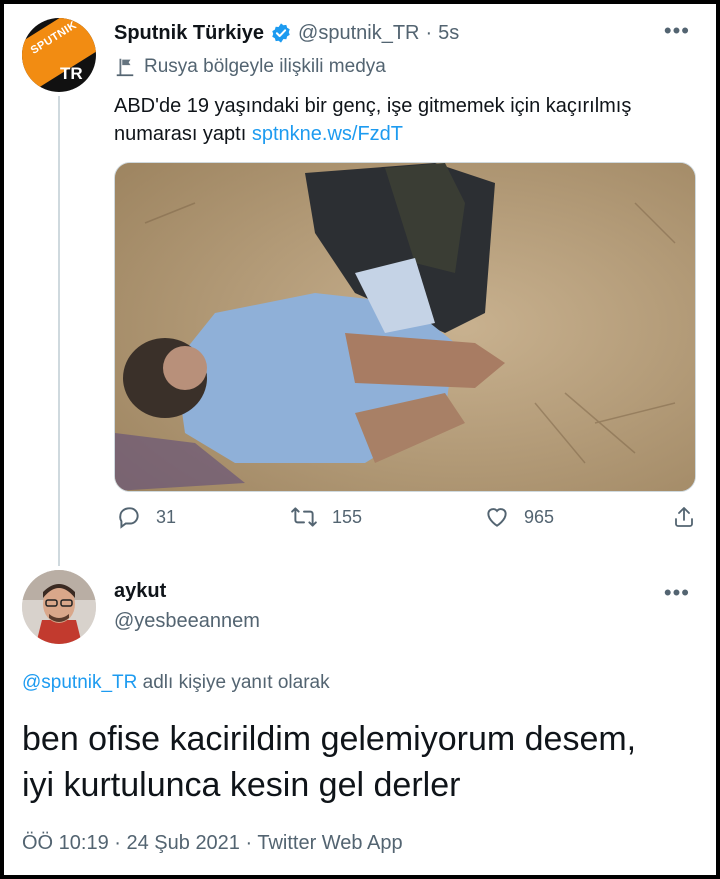 The height and width of the screenshot is (879, 720). Describe the element at coordinates (327, 134) in the screenshot. I see `tweet-link: sptnkne.ws/FzdT` at that location.